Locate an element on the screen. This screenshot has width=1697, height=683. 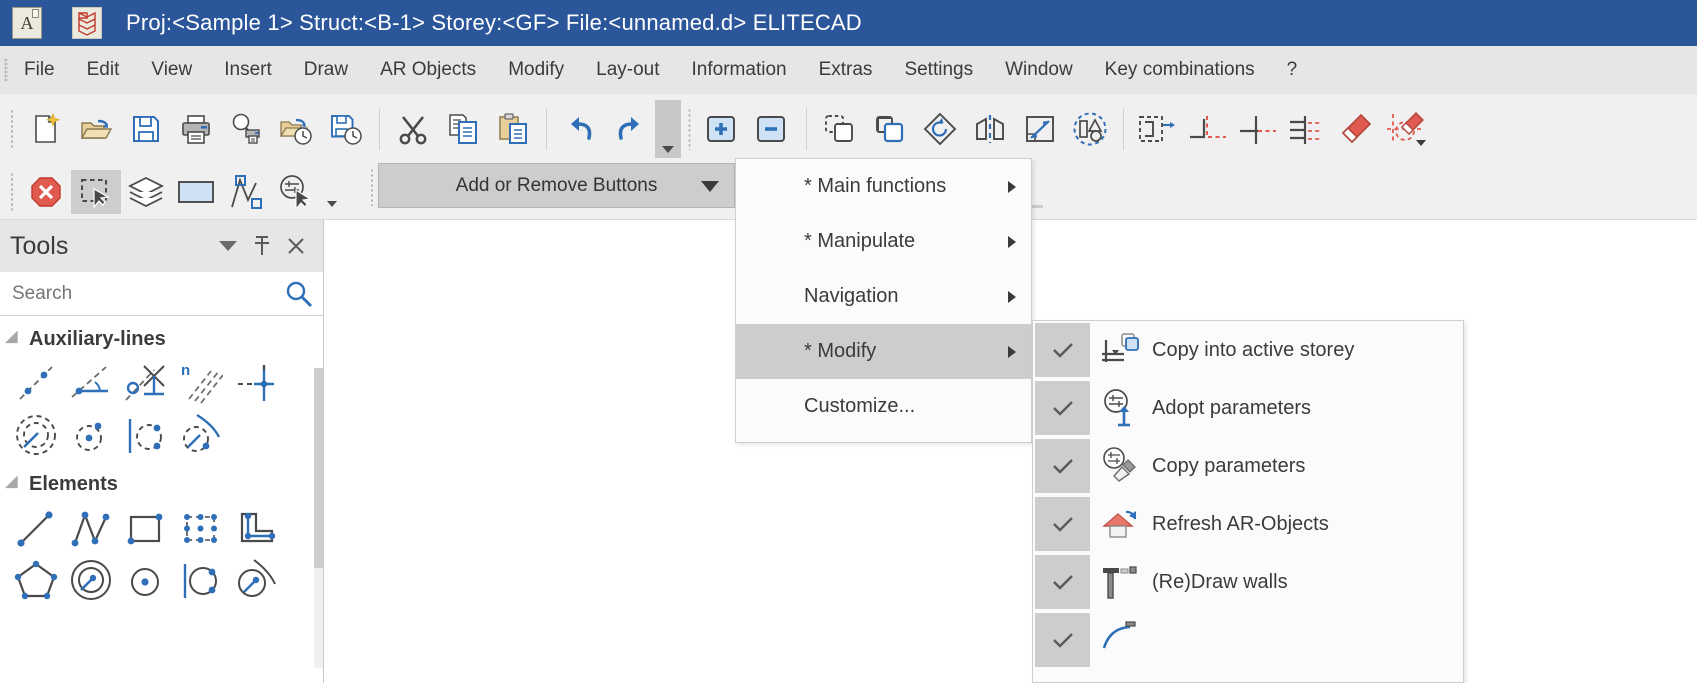
trim-line-icon is located at coordinates (1257, 129).